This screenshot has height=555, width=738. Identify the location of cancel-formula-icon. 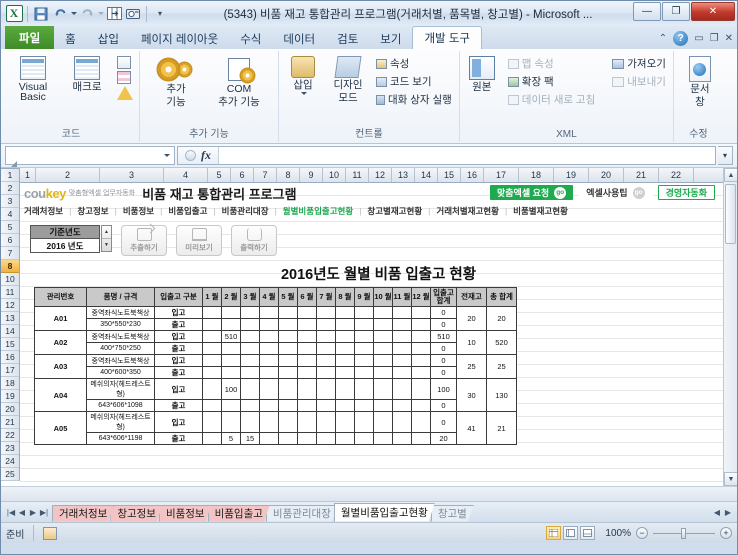
(190, 155).